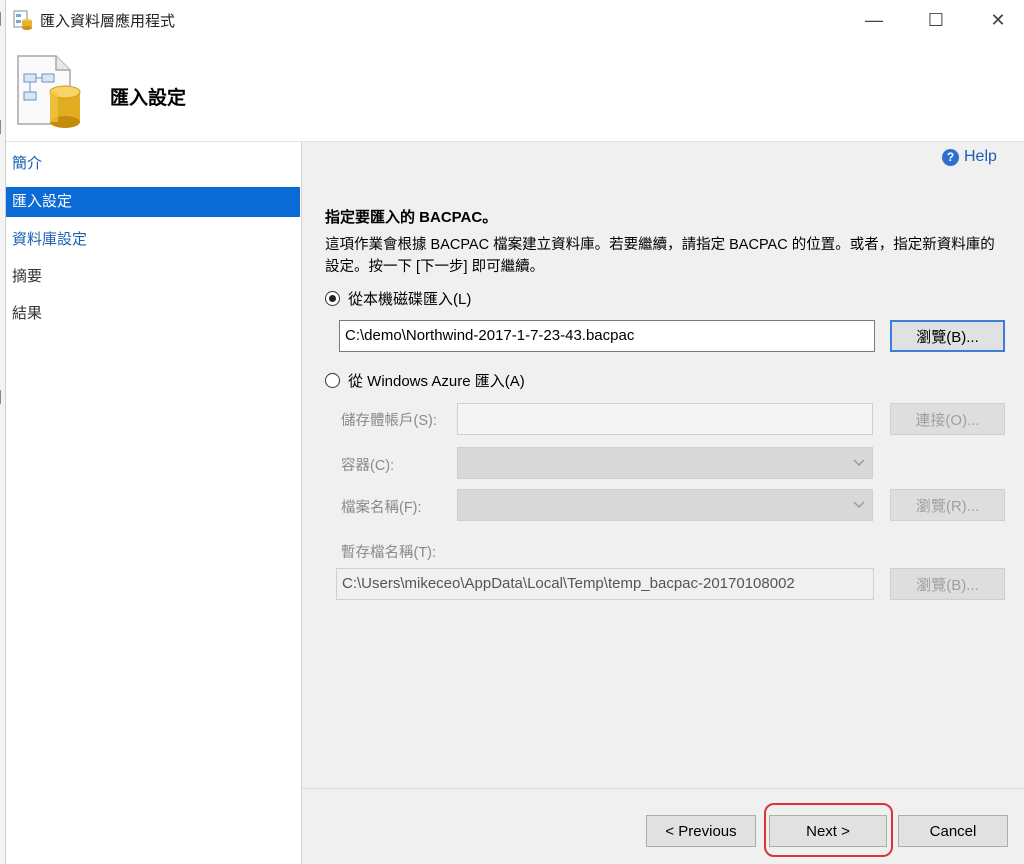 The width and height of the screenshot is (1024, 864). What do you see at coordinates (332, 380) in the screenshot?
I see `radio-unselected-icon` at bounding box center [332, 380].